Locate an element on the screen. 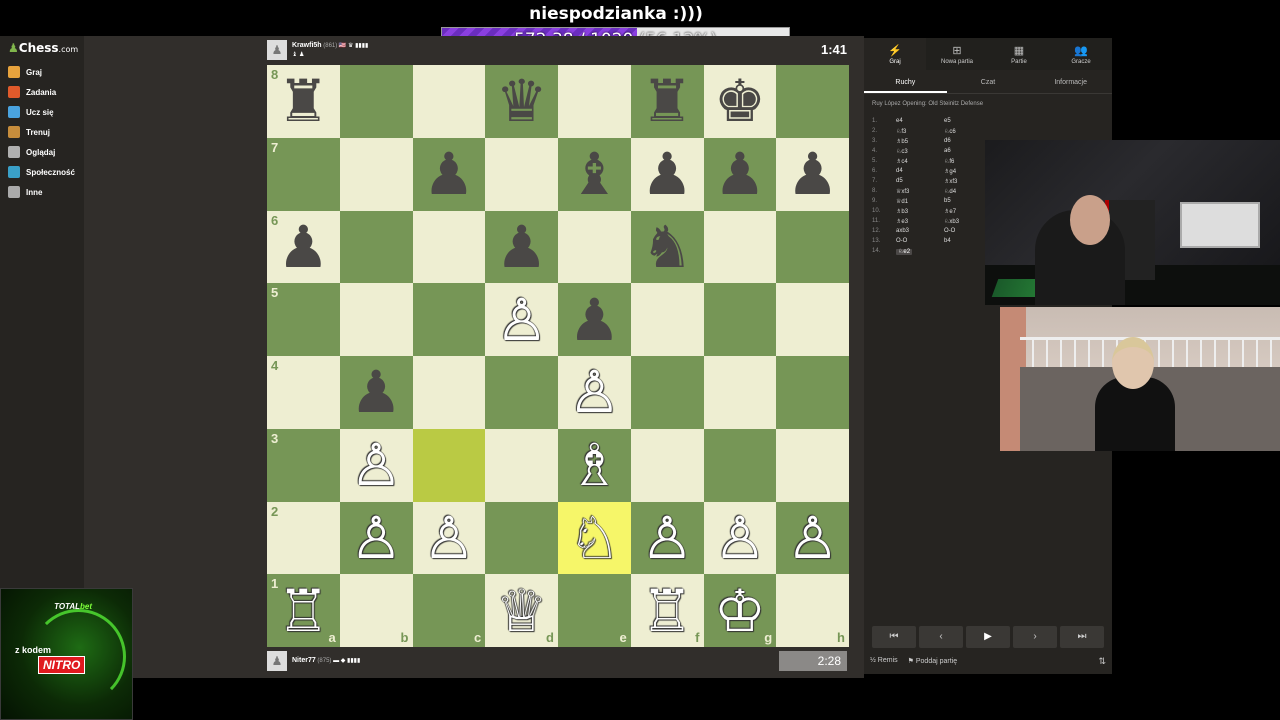 This screenshot has width=1280, height=720. square-f2: ♙ is located at coordinates (667, 538).